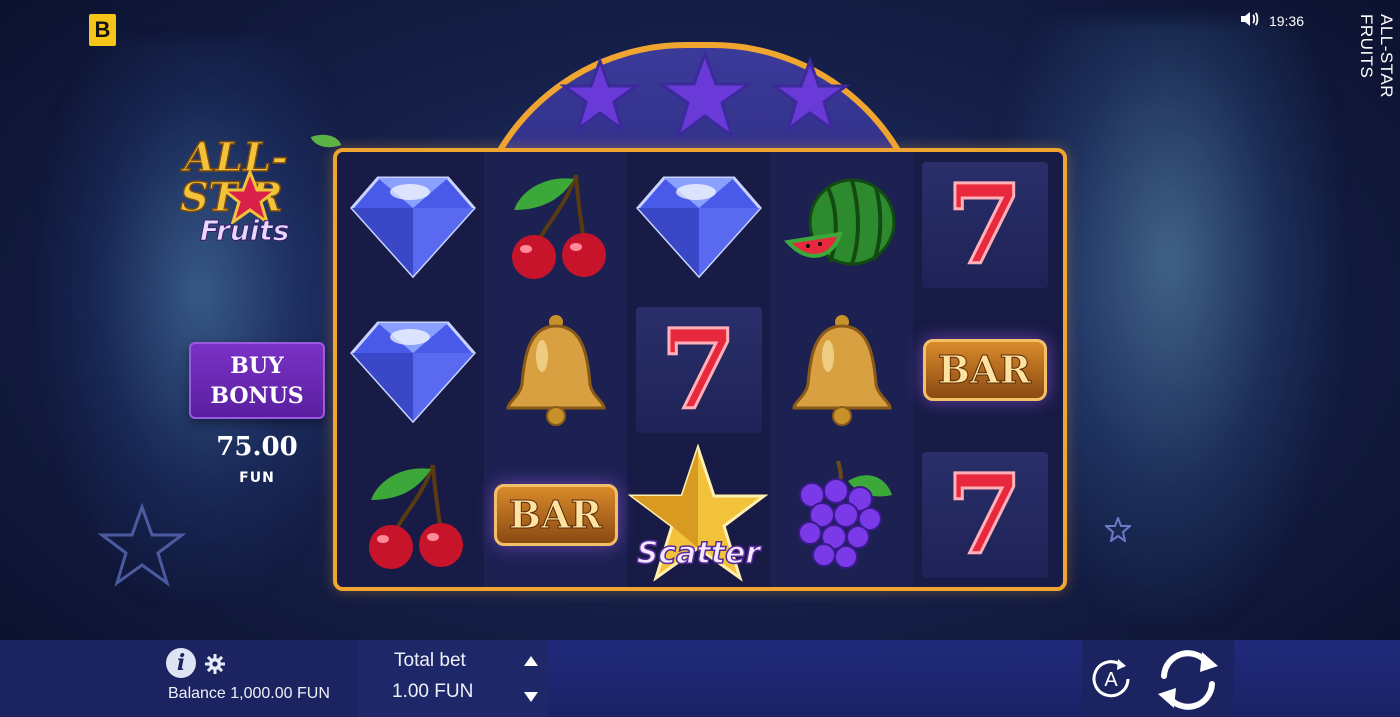 The width and height of the screenshot is (1400, 717). What do you see at coordinates (257, 447) in the screenshot?
I see `buy-bonus-price: 75.00` at bounding box center [257, 447].